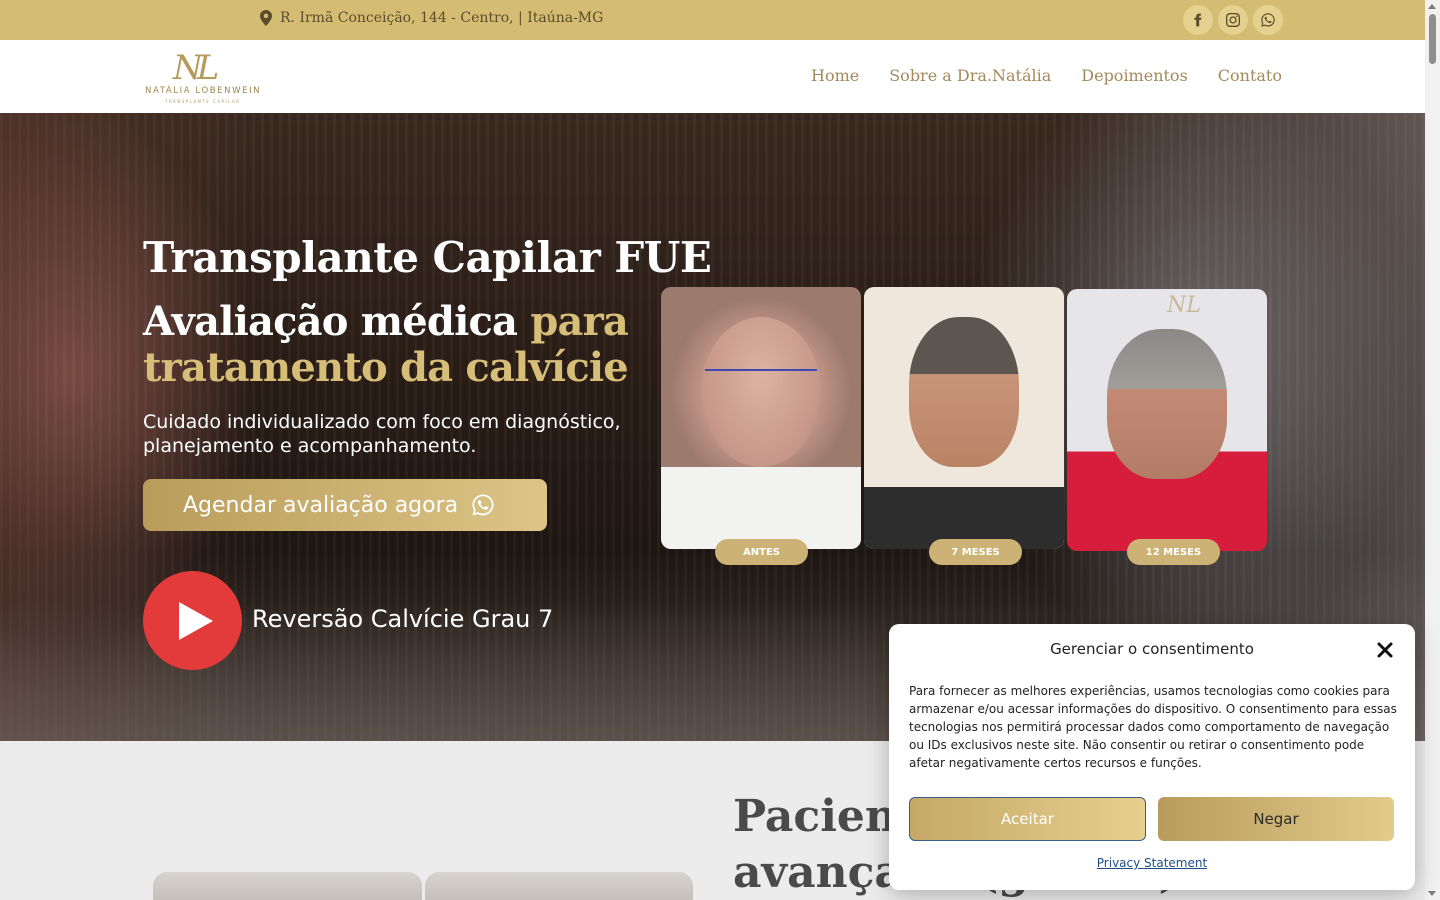  I want to click on accept-button: Aceitar, so click(1027, 819).